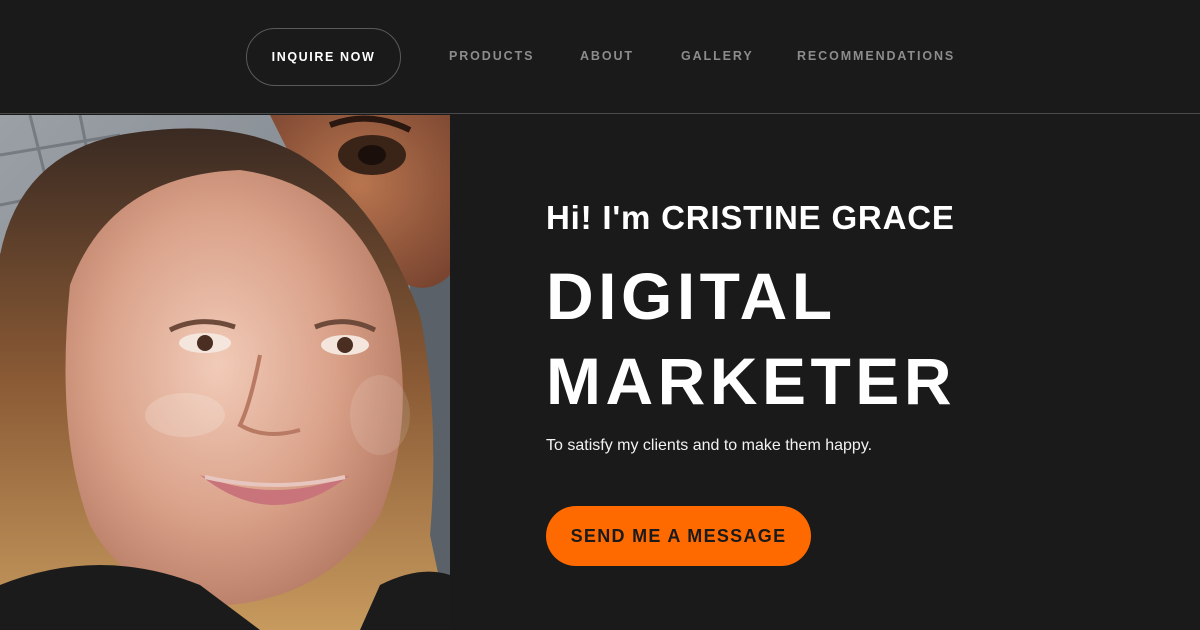  I want to click on send-message-button: SEND ME A MESSAGE, so click(678, 536).